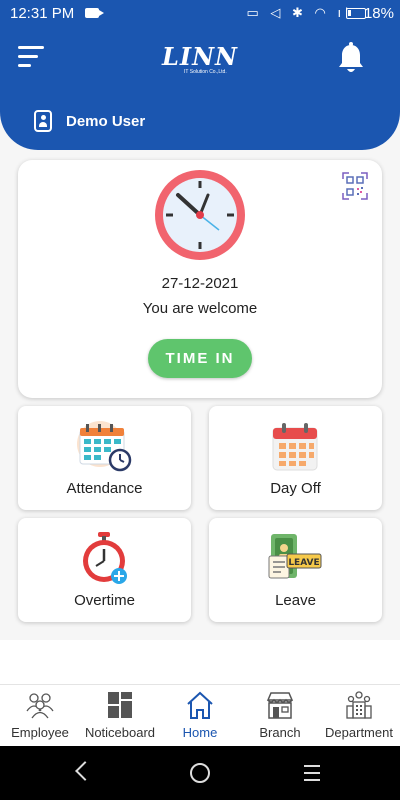 The image size is (400, 800). I want to click on day-off-label: Day Off, so click(295, 488).